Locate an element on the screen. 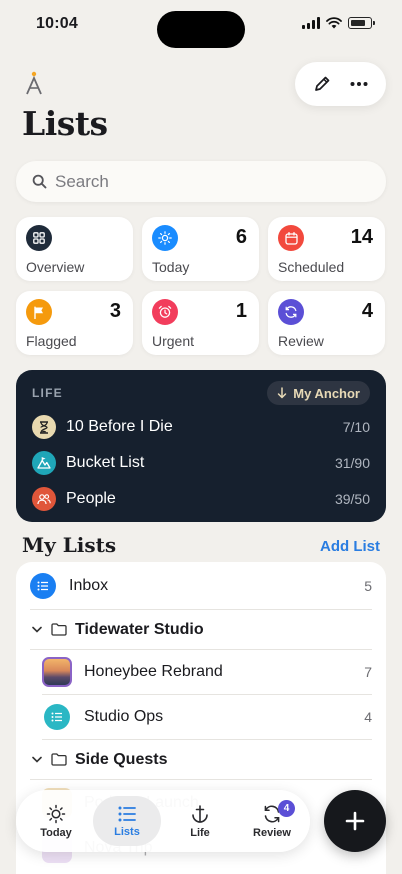  status-time: 10:04 is located at coordinates (57, 23).